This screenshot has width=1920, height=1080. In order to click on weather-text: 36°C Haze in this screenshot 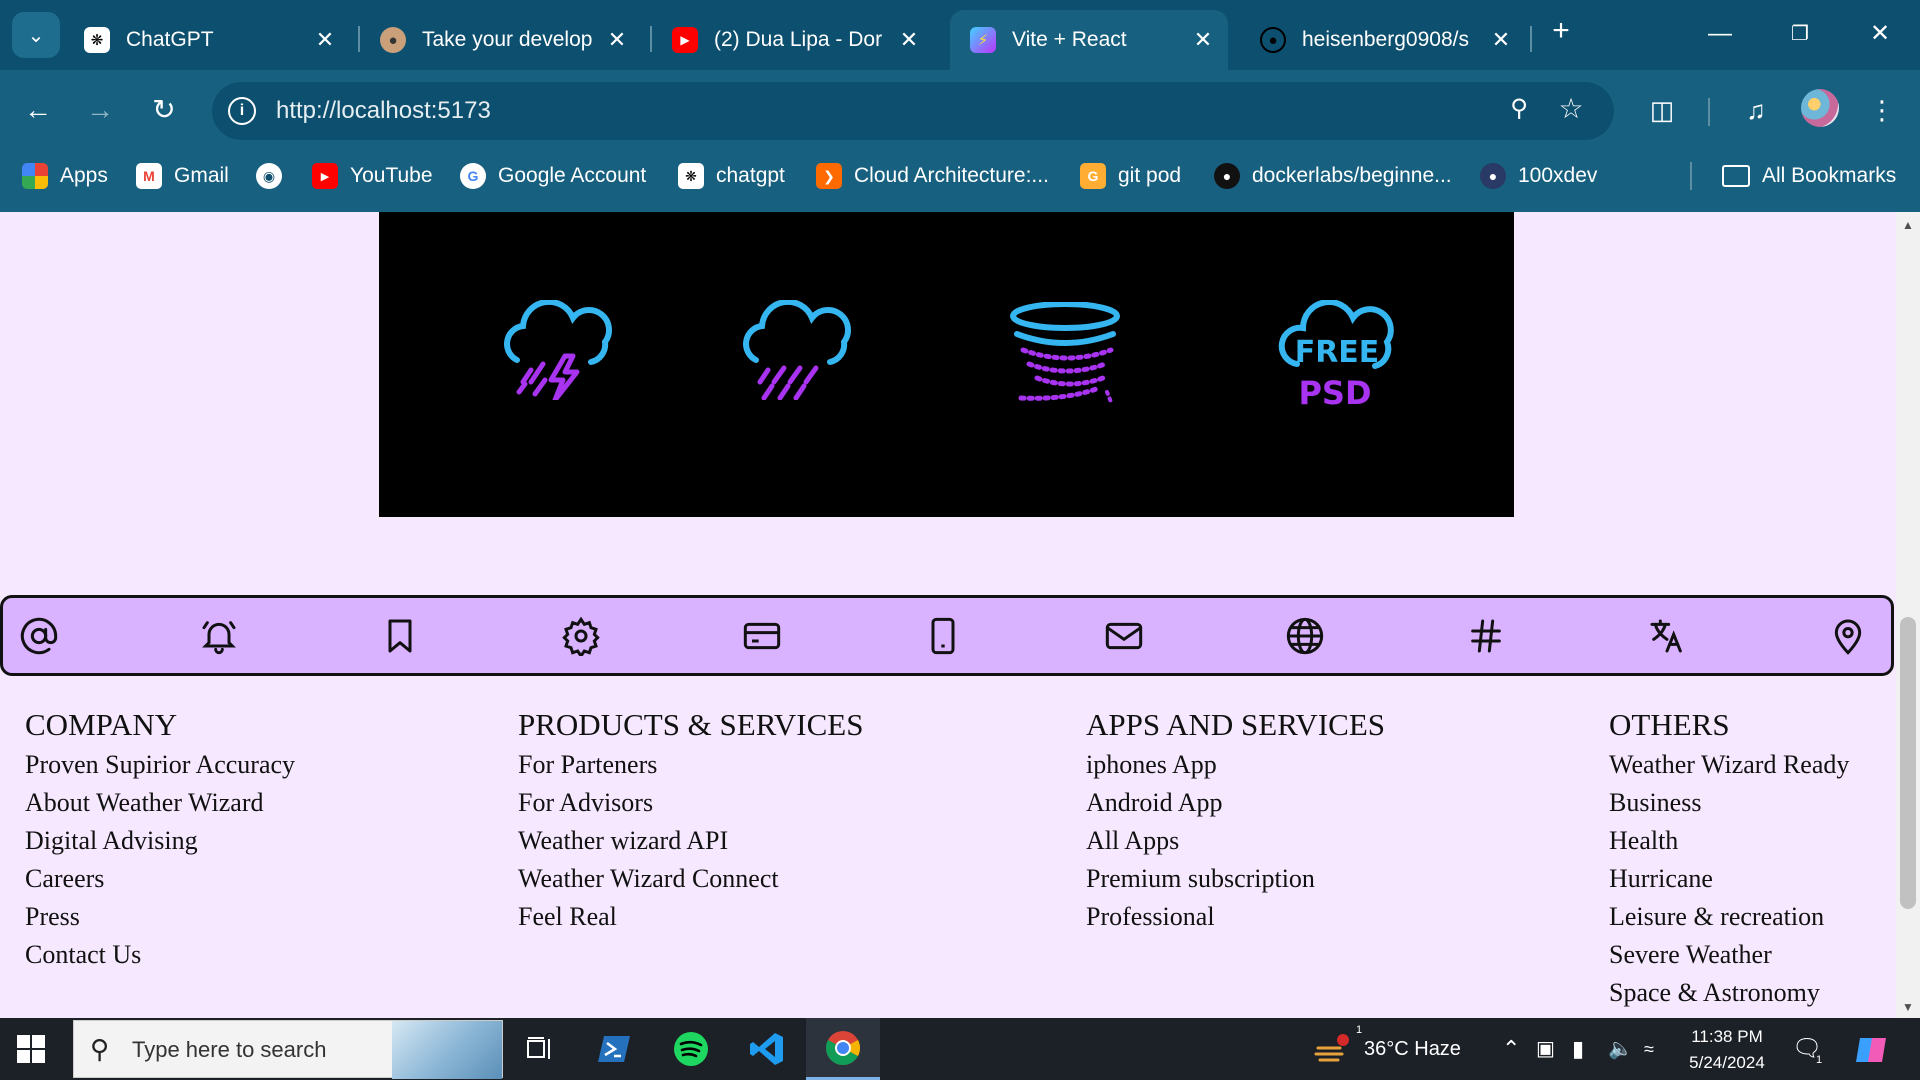, I will do `click(1412, 1049)`.